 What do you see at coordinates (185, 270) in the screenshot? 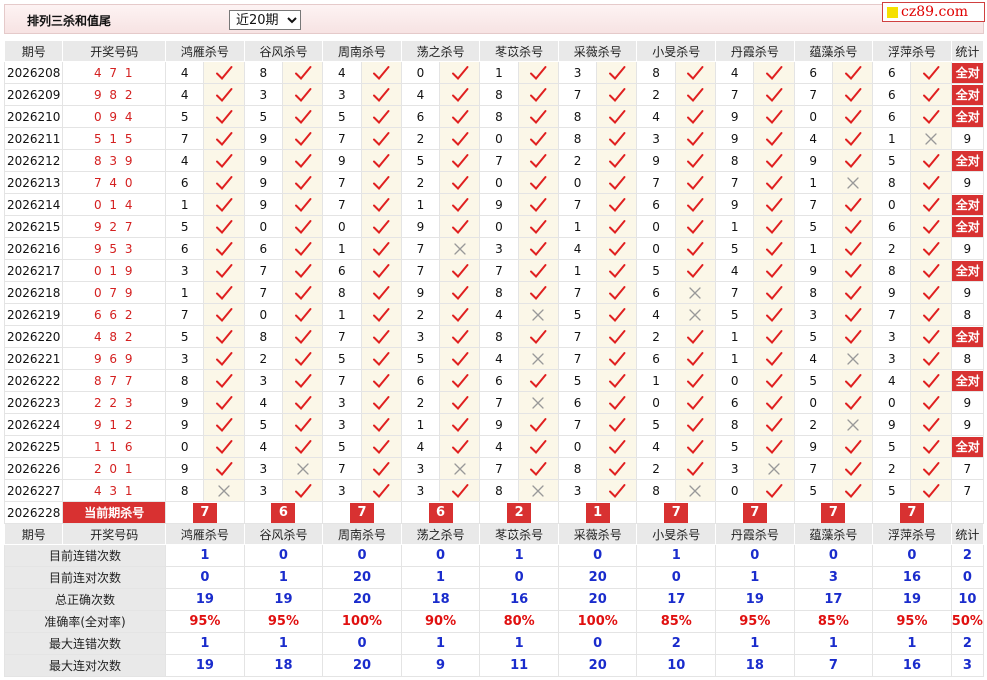
I see `kill-number-cell: 3` at bounding box center [185, 270].